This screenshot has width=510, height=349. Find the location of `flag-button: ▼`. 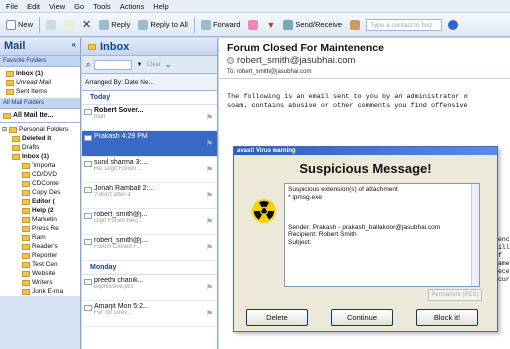

flag-button: ▼ is located at coordinates (270, 25).